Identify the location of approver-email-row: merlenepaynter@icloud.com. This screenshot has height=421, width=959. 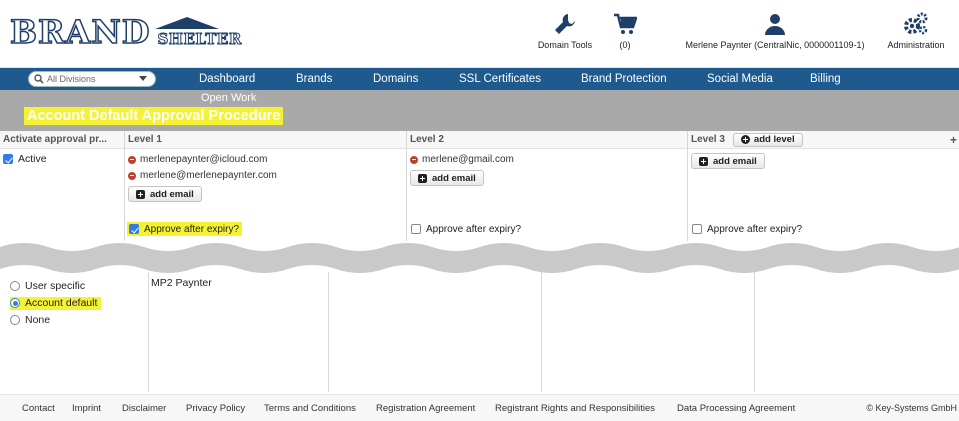
(267, 159).